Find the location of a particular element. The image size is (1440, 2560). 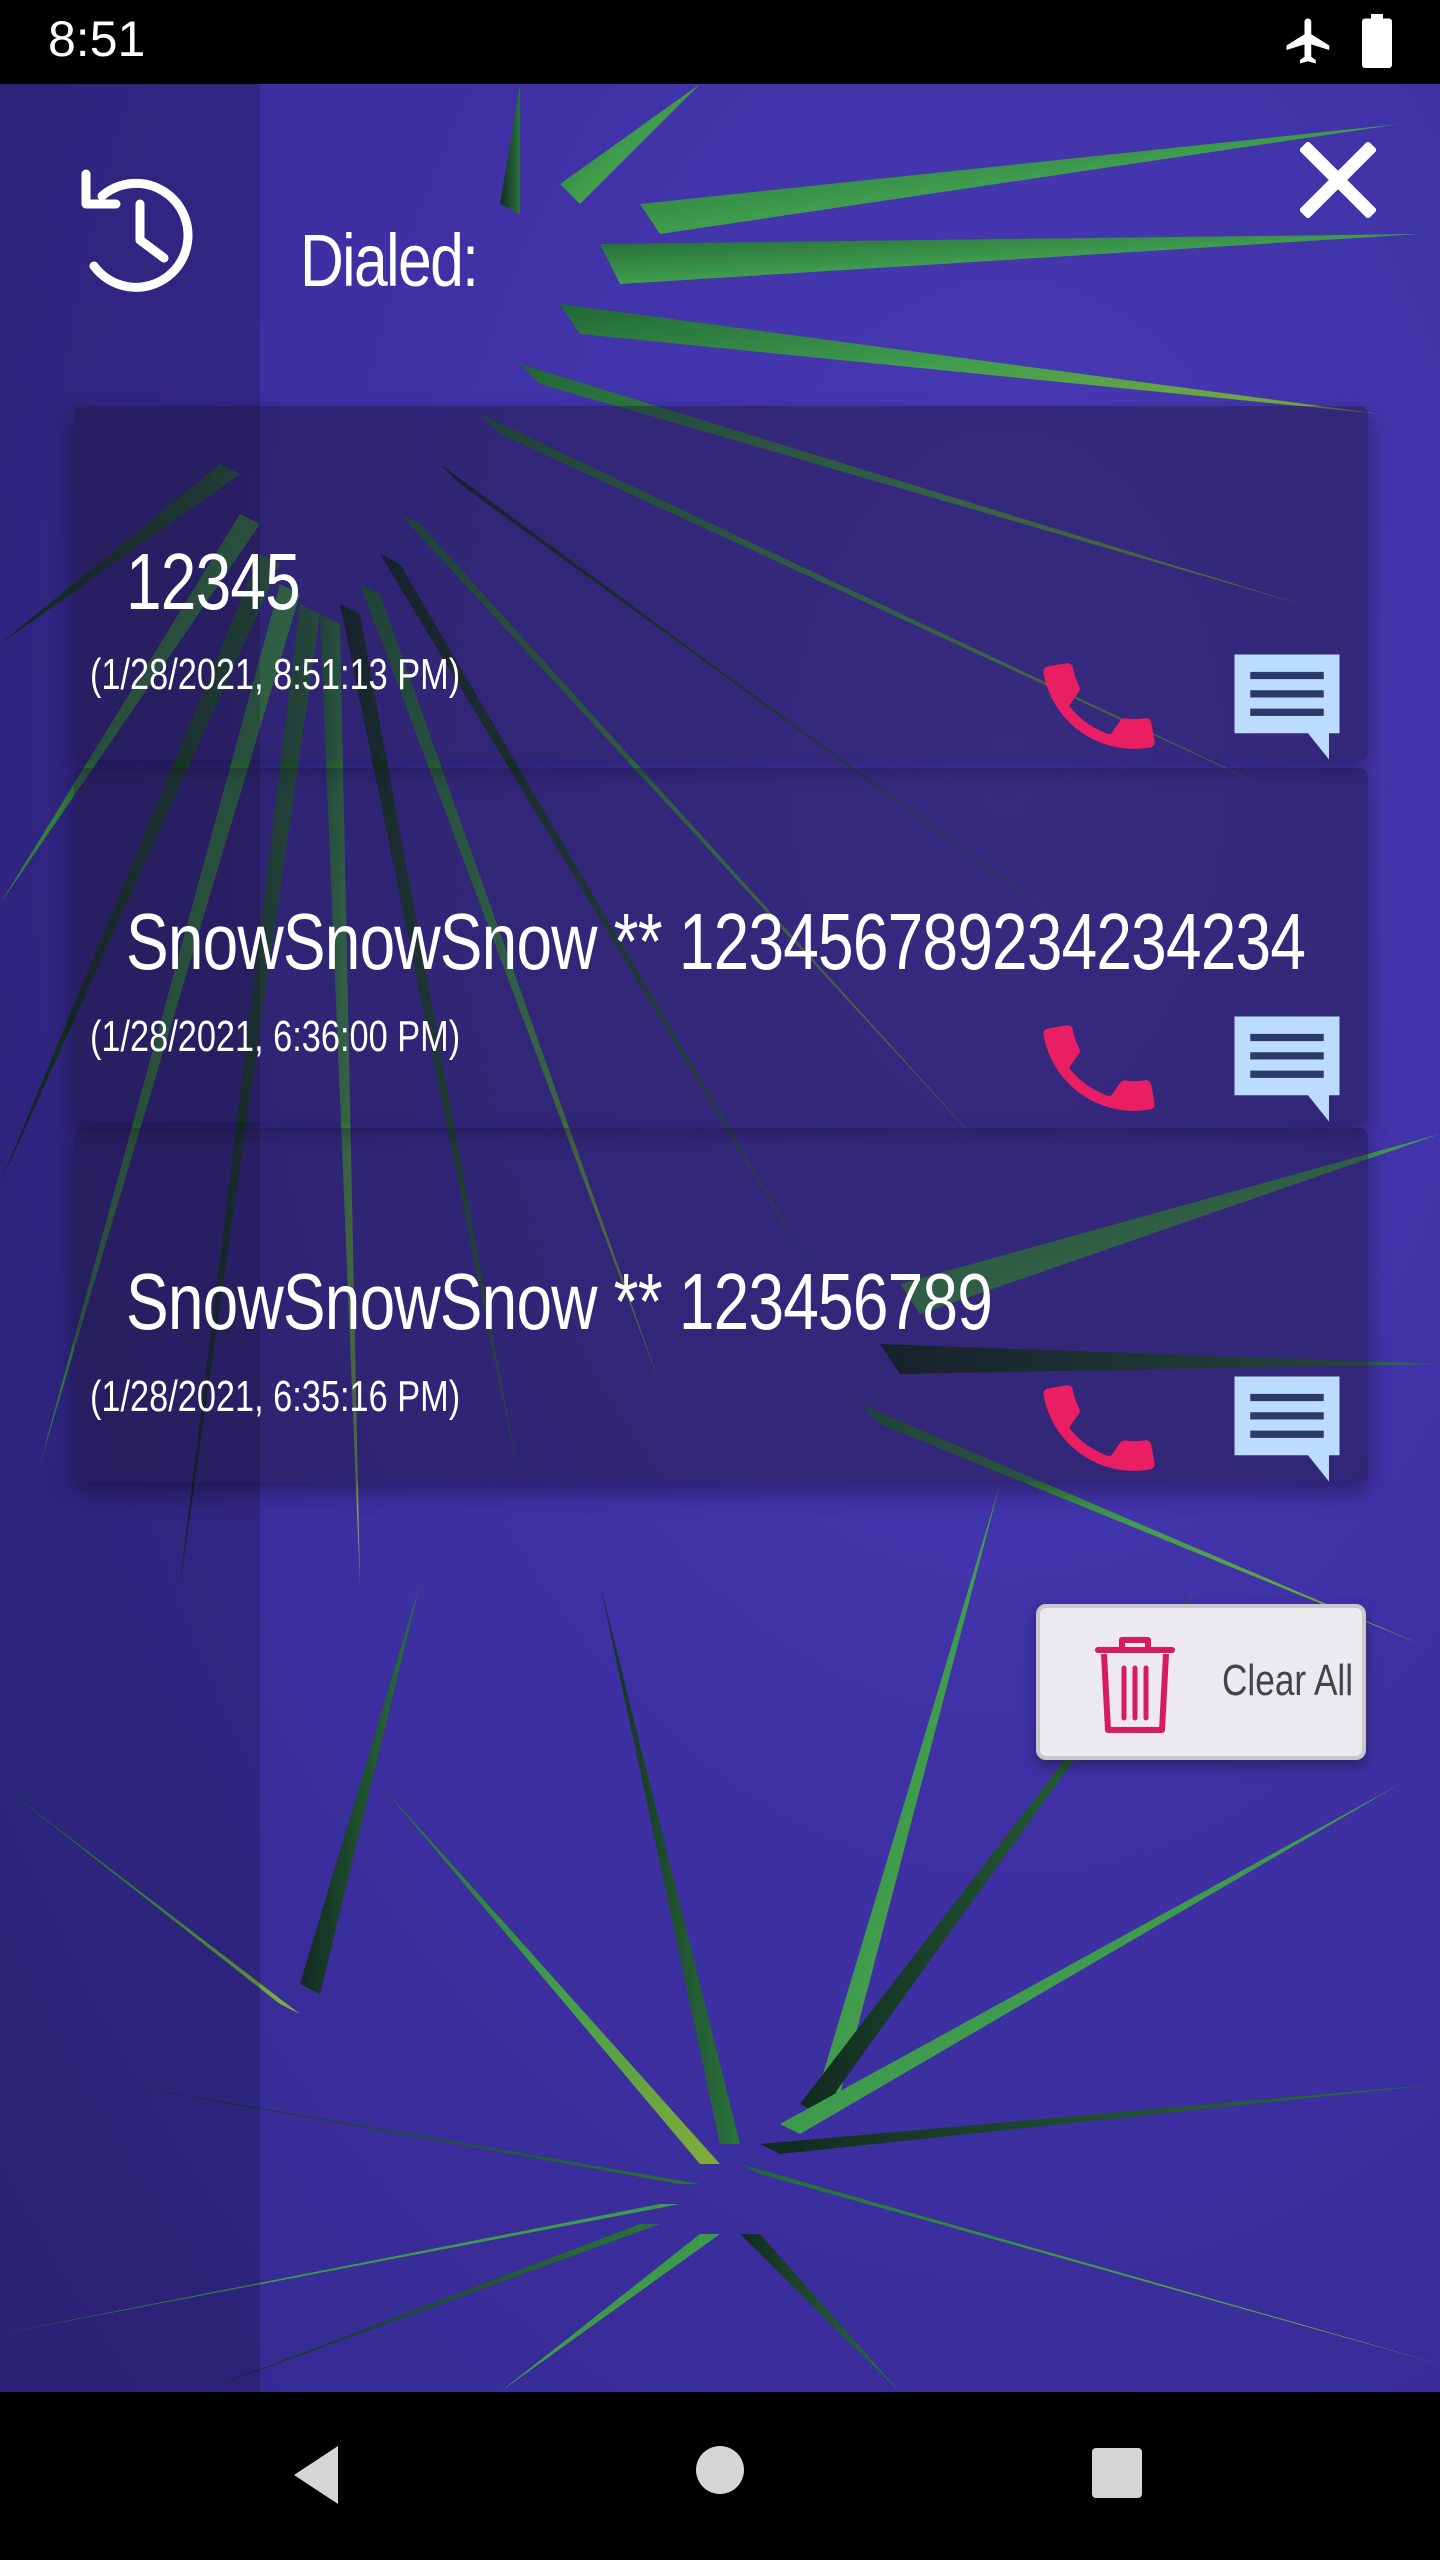

close-icon is located at coordinates (1338, 180).